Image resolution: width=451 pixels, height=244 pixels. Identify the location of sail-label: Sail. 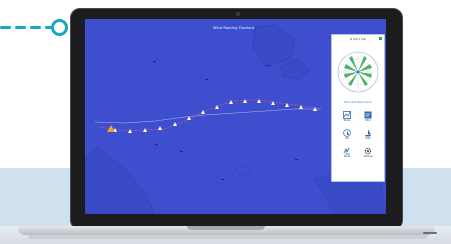
(347, 138).